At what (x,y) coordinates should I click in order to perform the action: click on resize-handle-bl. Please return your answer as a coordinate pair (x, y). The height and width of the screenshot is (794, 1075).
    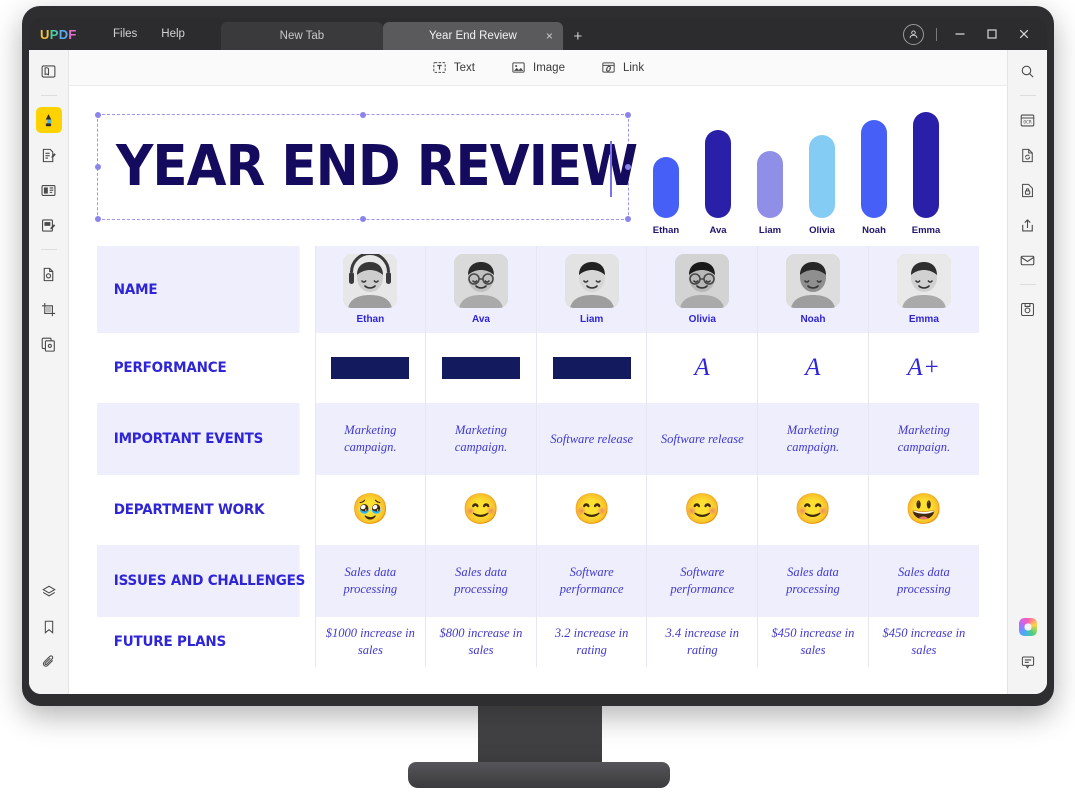
    Looking at the image, I should click on (98, 219).